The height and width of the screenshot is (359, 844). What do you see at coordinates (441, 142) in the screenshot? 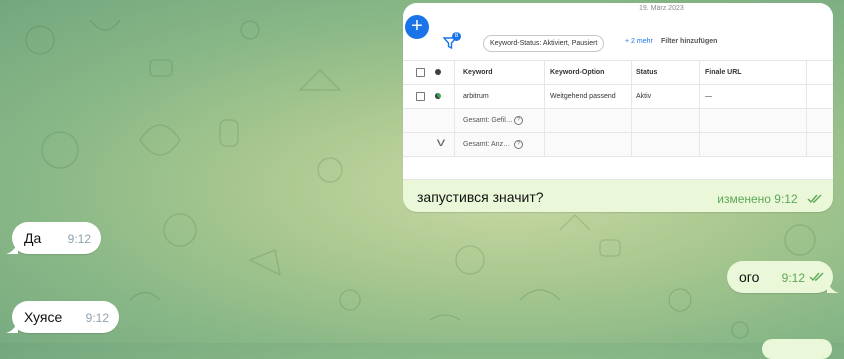
I see `chevron-down-icon: v` at bounding box center [441, 142].